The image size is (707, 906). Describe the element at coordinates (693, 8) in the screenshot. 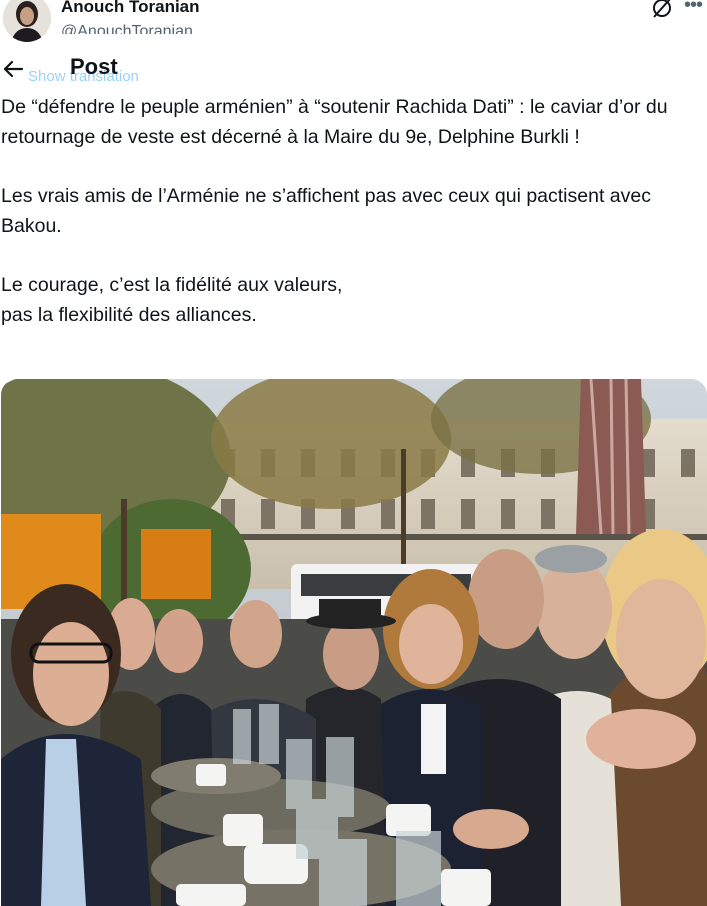

I see `more-horizontal-icon: •••` at that location.